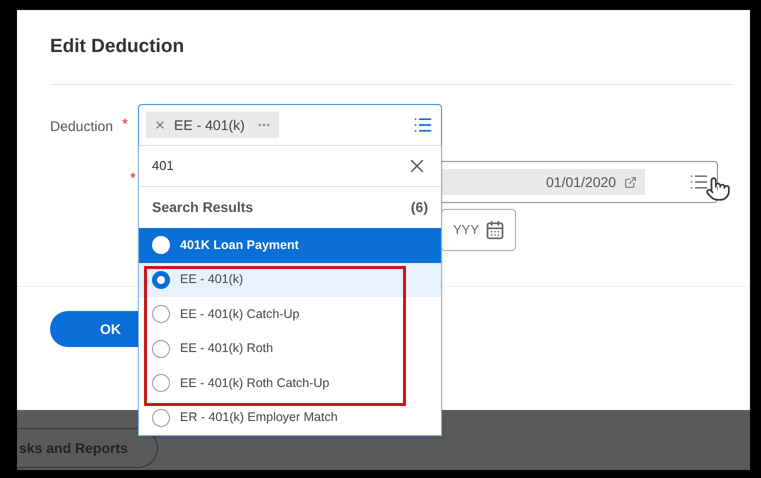  I want to click on option-label: EE - 401(k), so click(212, 279).